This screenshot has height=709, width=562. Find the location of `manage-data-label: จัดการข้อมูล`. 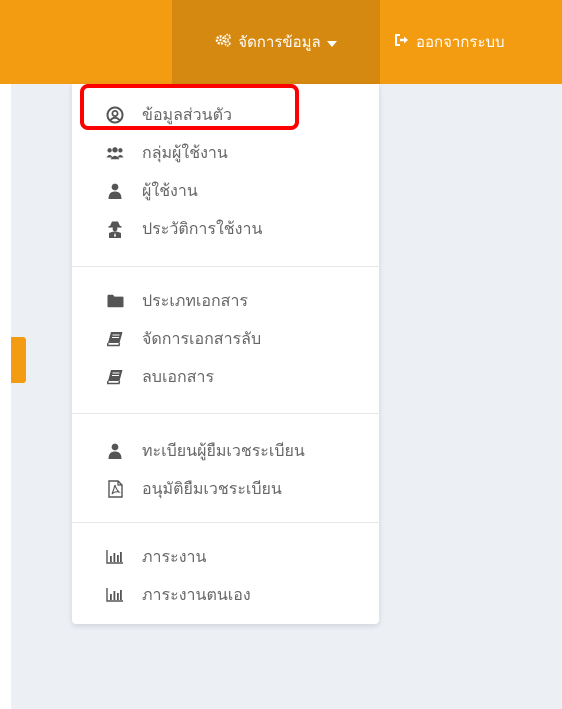

manage-data-label: จัดการข้อมูล is located at coordinates (279, 42).